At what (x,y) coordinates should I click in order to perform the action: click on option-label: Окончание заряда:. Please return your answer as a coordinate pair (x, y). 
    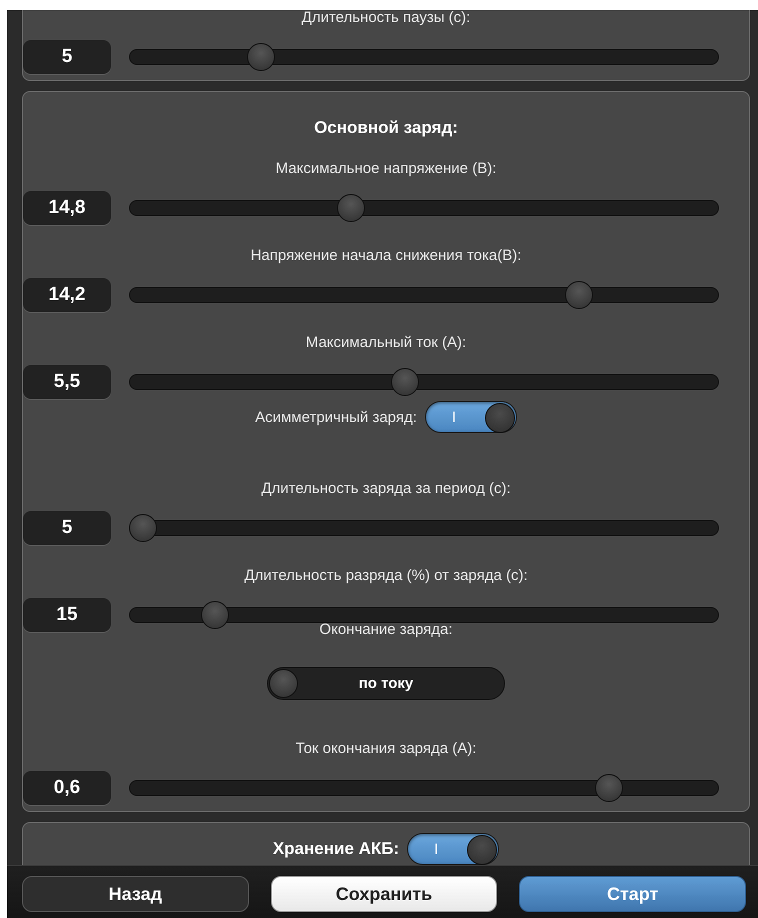
    Looking at the image, I should click on (386, 629).